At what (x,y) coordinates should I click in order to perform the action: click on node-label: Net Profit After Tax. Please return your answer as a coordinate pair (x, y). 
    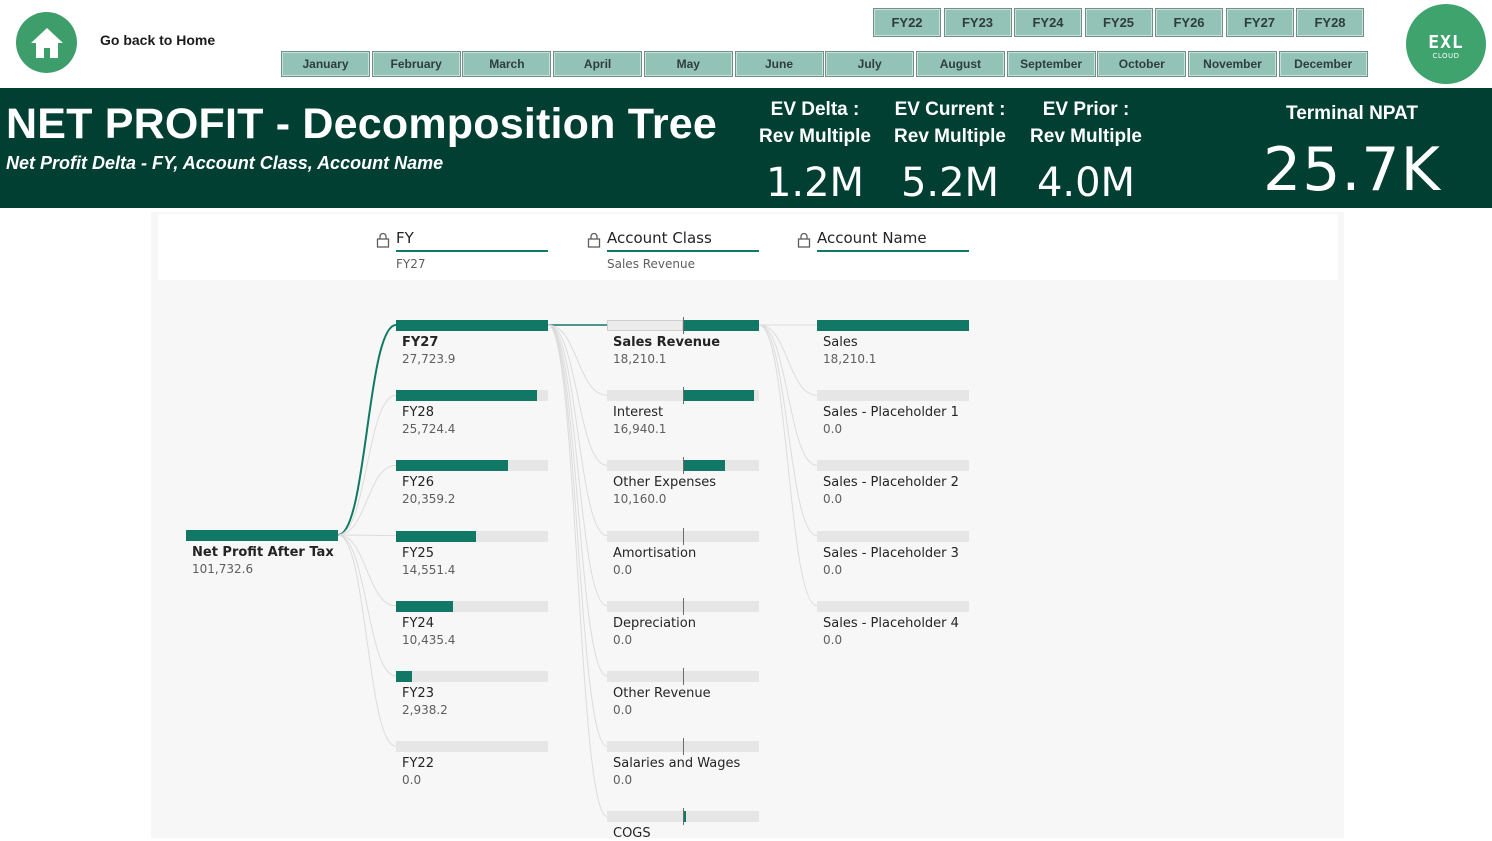
    Looking at the image, I should click on (263, 552).